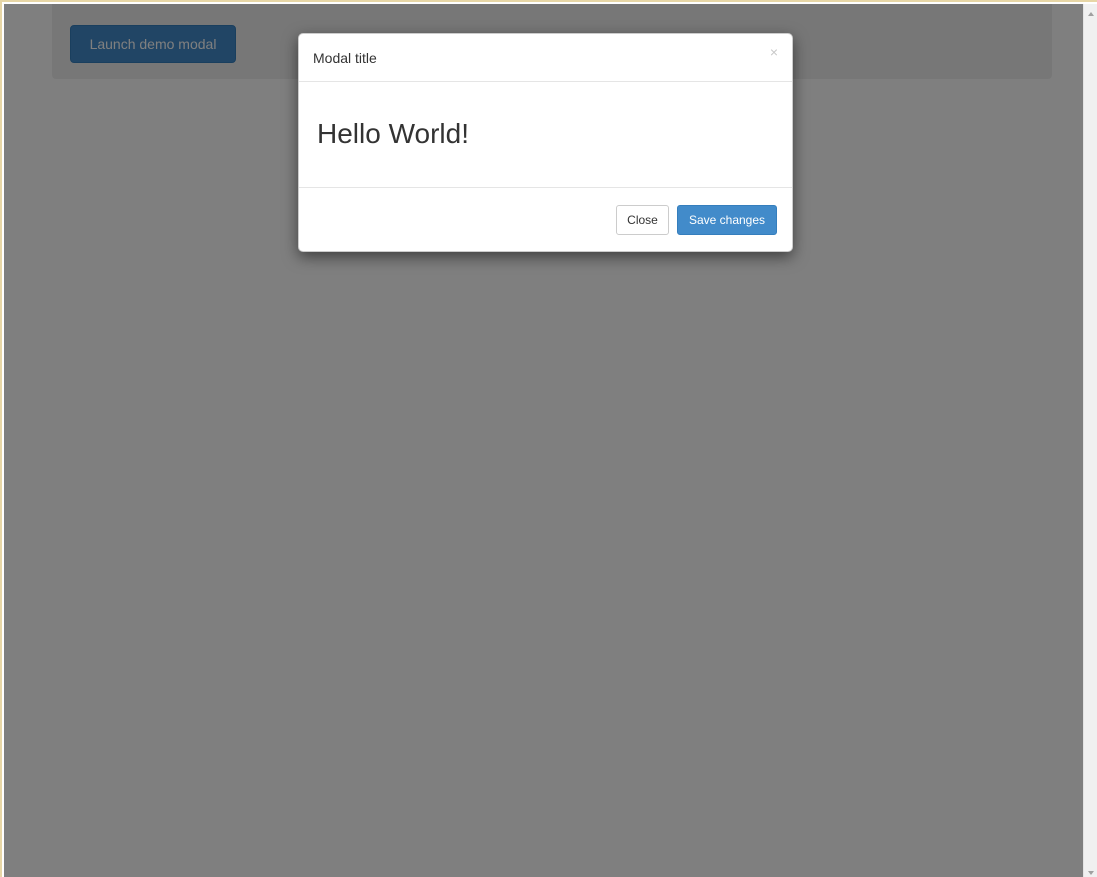  I want to click on modal-footer: Close Save changes, so click(545, 219).